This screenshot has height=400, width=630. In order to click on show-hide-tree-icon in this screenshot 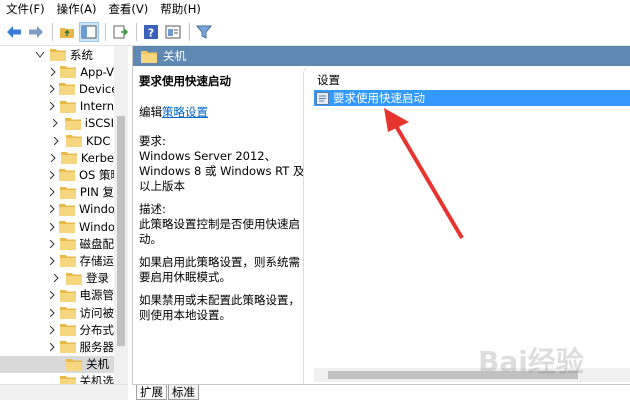, I will do `click(89, 31)`.